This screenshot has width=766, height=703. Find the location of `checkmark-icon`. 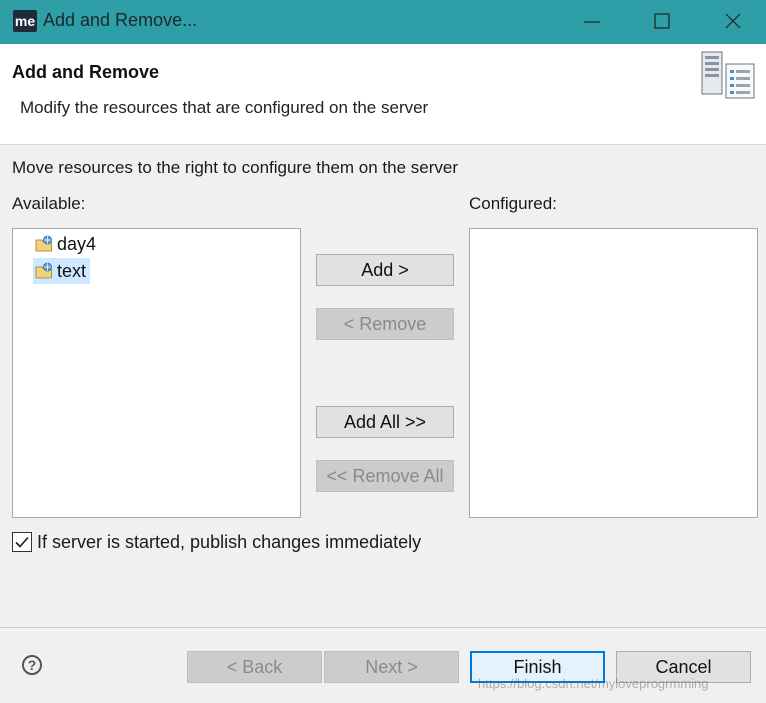

checkmark-icon is located at coordinates (22, 542).